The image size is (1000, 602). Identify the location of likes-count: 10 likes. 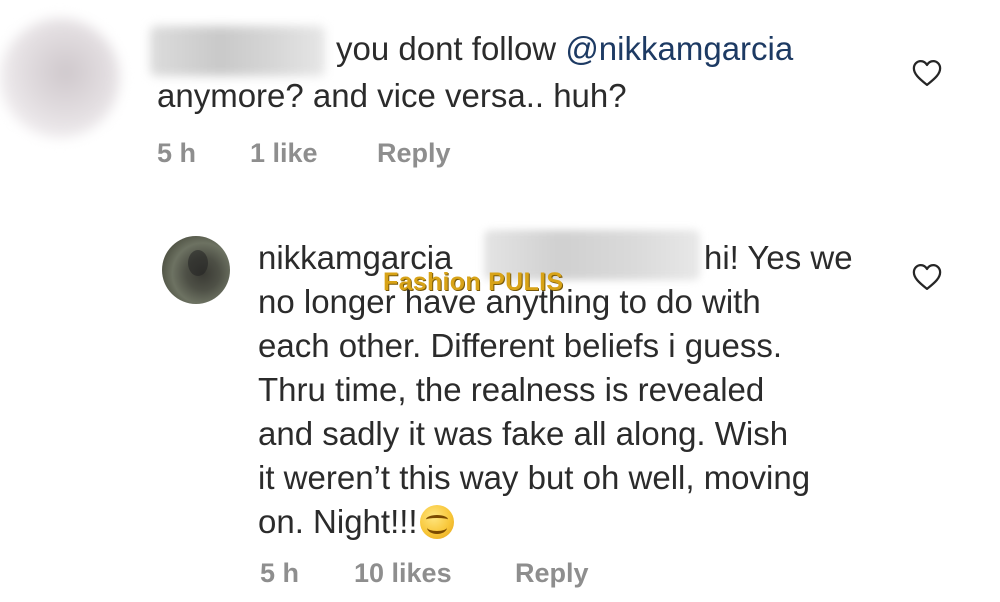
(403, 573).